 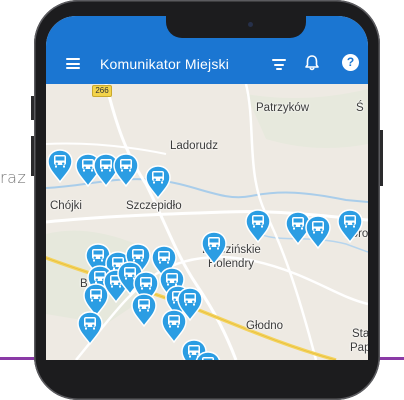 I want to click on phone-notch, so click(x=236, y=27).